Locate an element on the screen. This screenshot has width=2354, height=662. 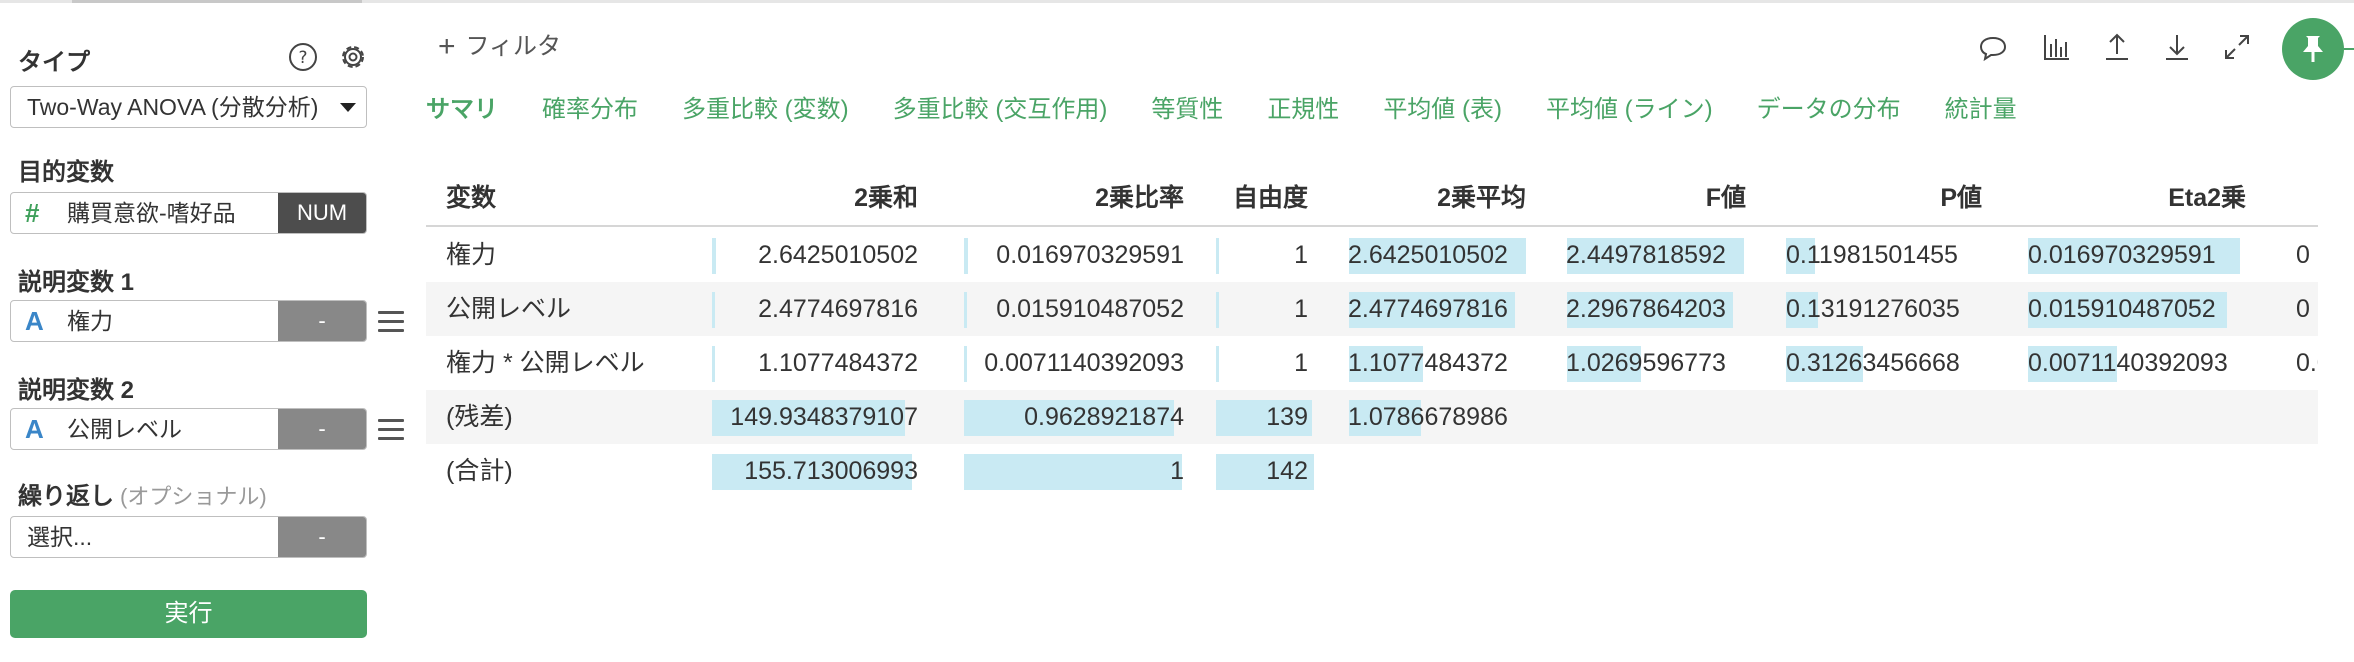
filter-label: フィルタ is located at coordinates (513, 46).